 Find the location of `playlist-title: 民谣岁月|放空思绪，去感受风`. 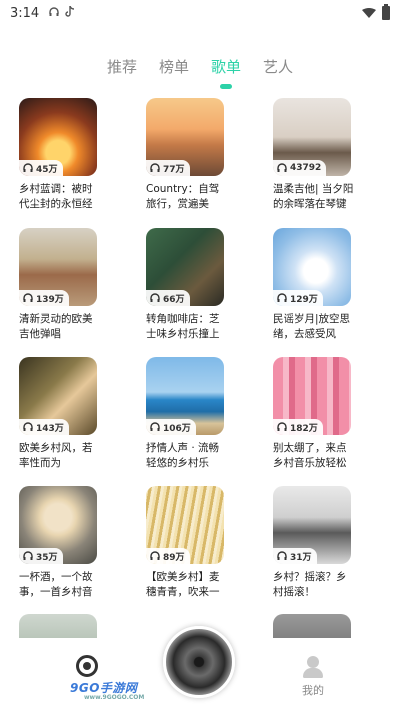

playlist-title: 民谣岁月|放空思绪，去感受风 is located at coordinates (314, 327).